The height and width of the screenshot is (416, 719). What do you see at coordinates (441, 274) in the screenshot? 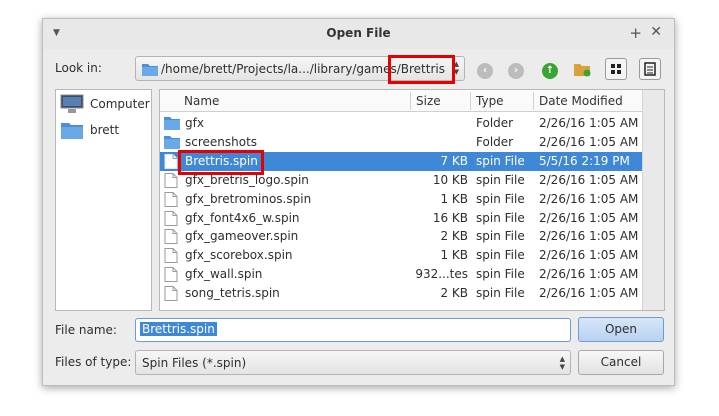
I see `file-size: 932...tes` at bounding box center [441, 274].